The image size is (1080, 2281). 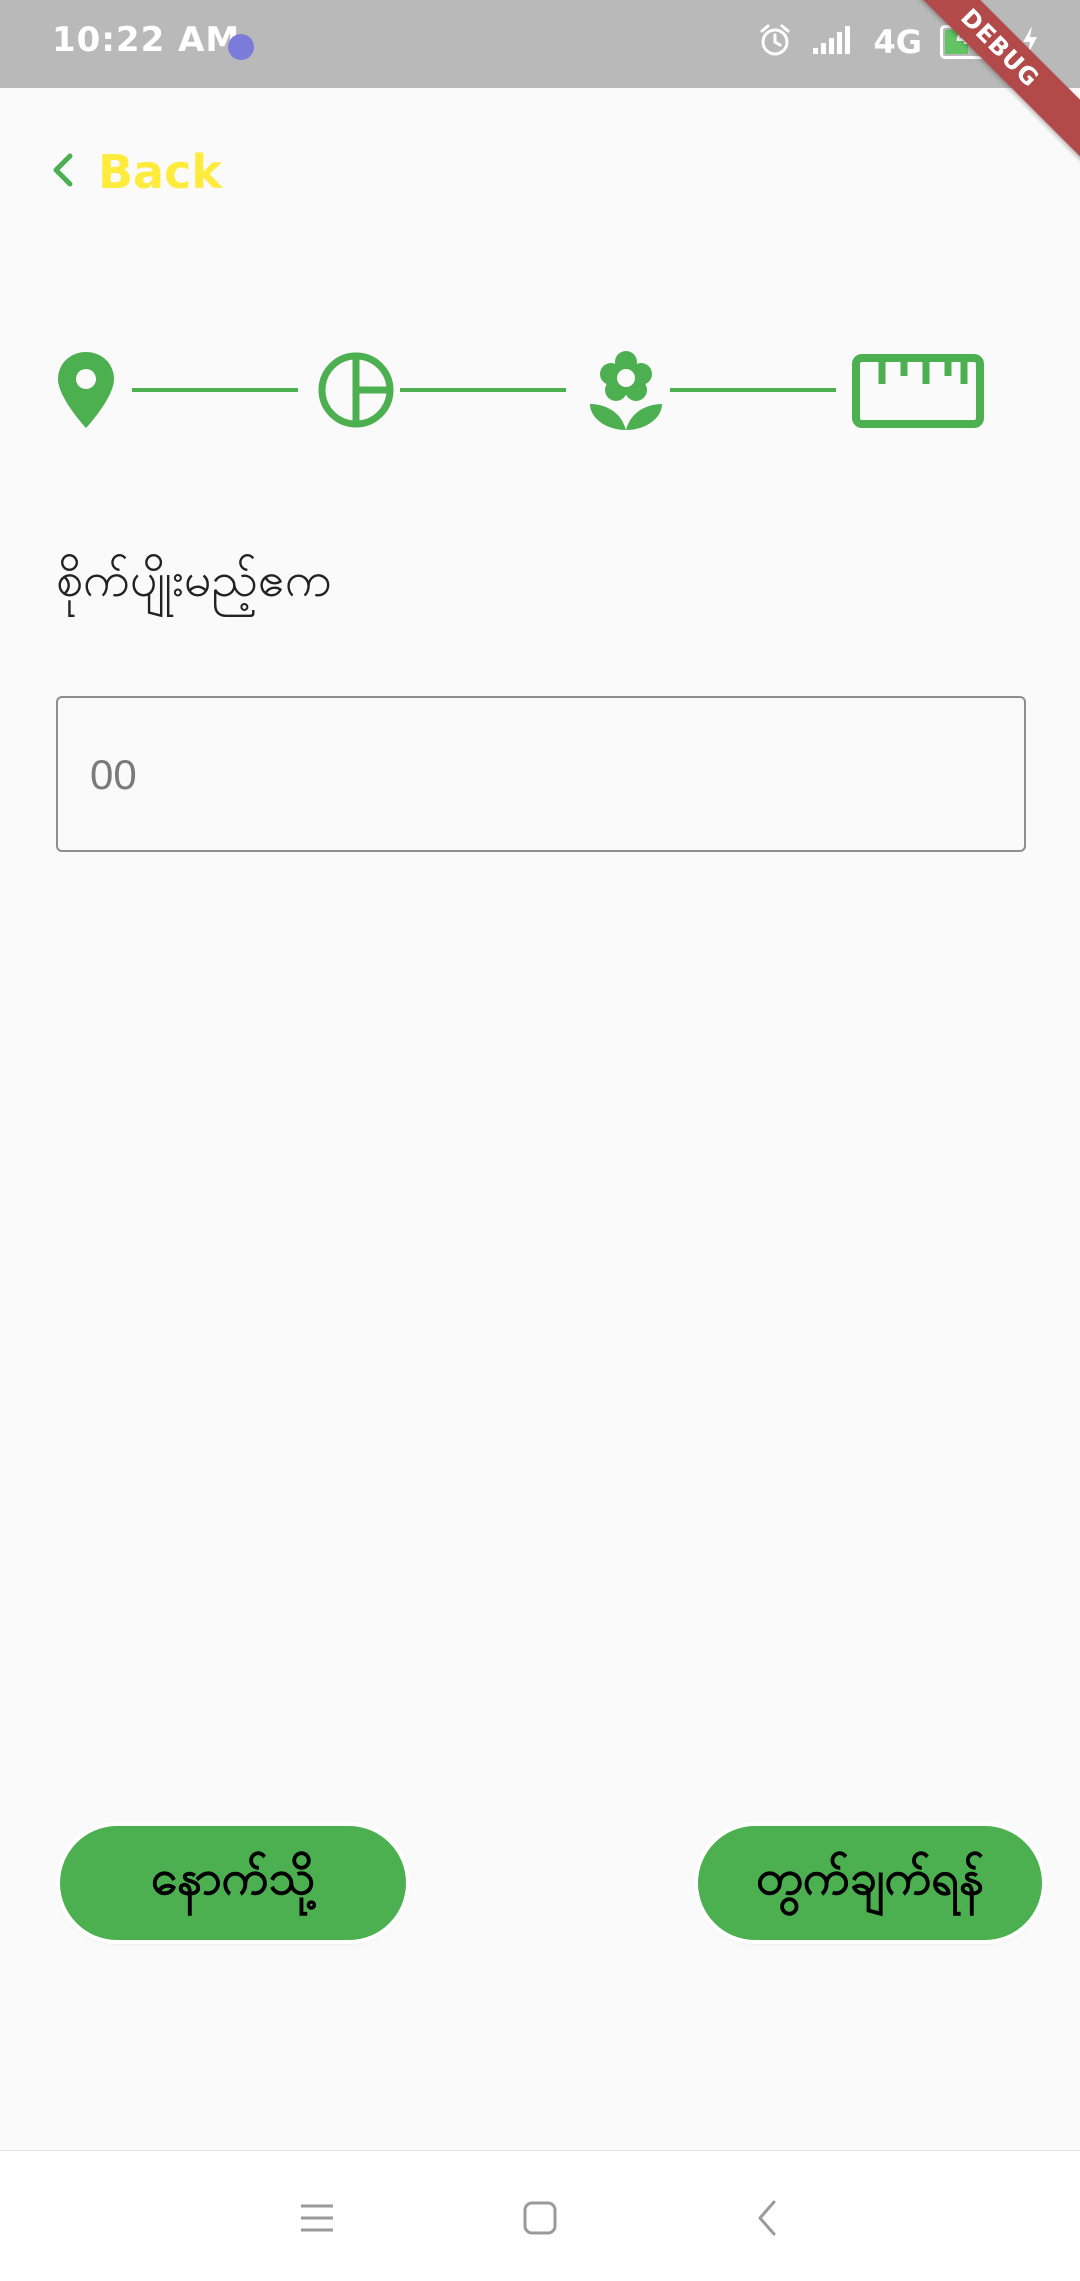 I want to click on location-pin-icon, so click(x=86, y=392).